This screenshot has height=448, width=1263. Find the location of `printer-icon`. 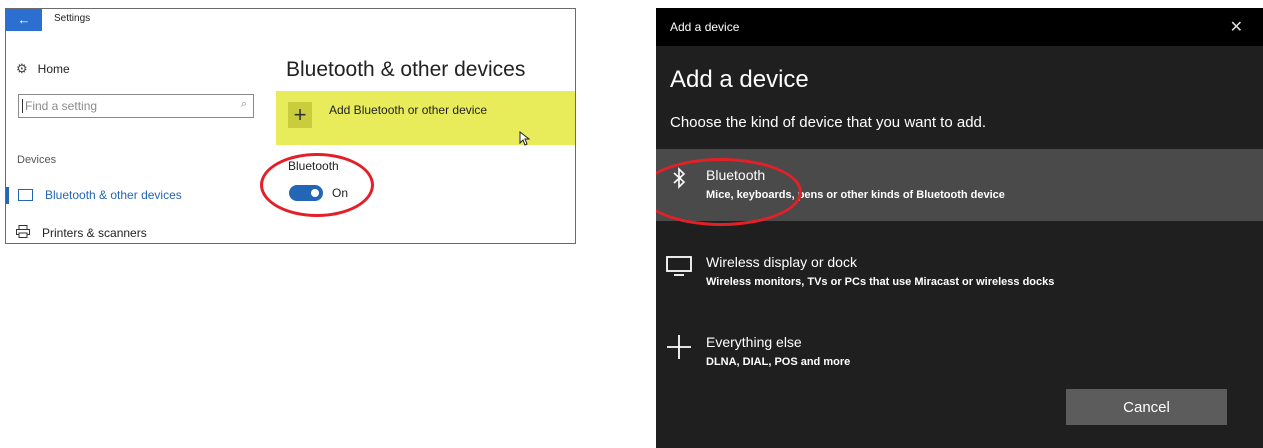

printer-icon is located at coordinates (23, 233).